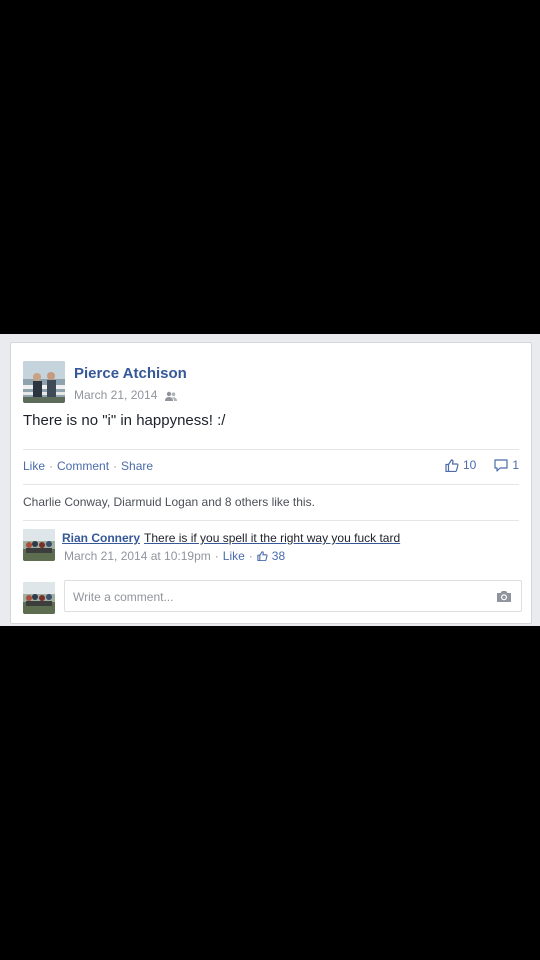 This screenshot has height=960, width=540. What do you see at coordinates (137, 556) in the screenshot?
I see `comment-time: March 21, 2014 at 10:19pm` at bounding box center [137, 556].